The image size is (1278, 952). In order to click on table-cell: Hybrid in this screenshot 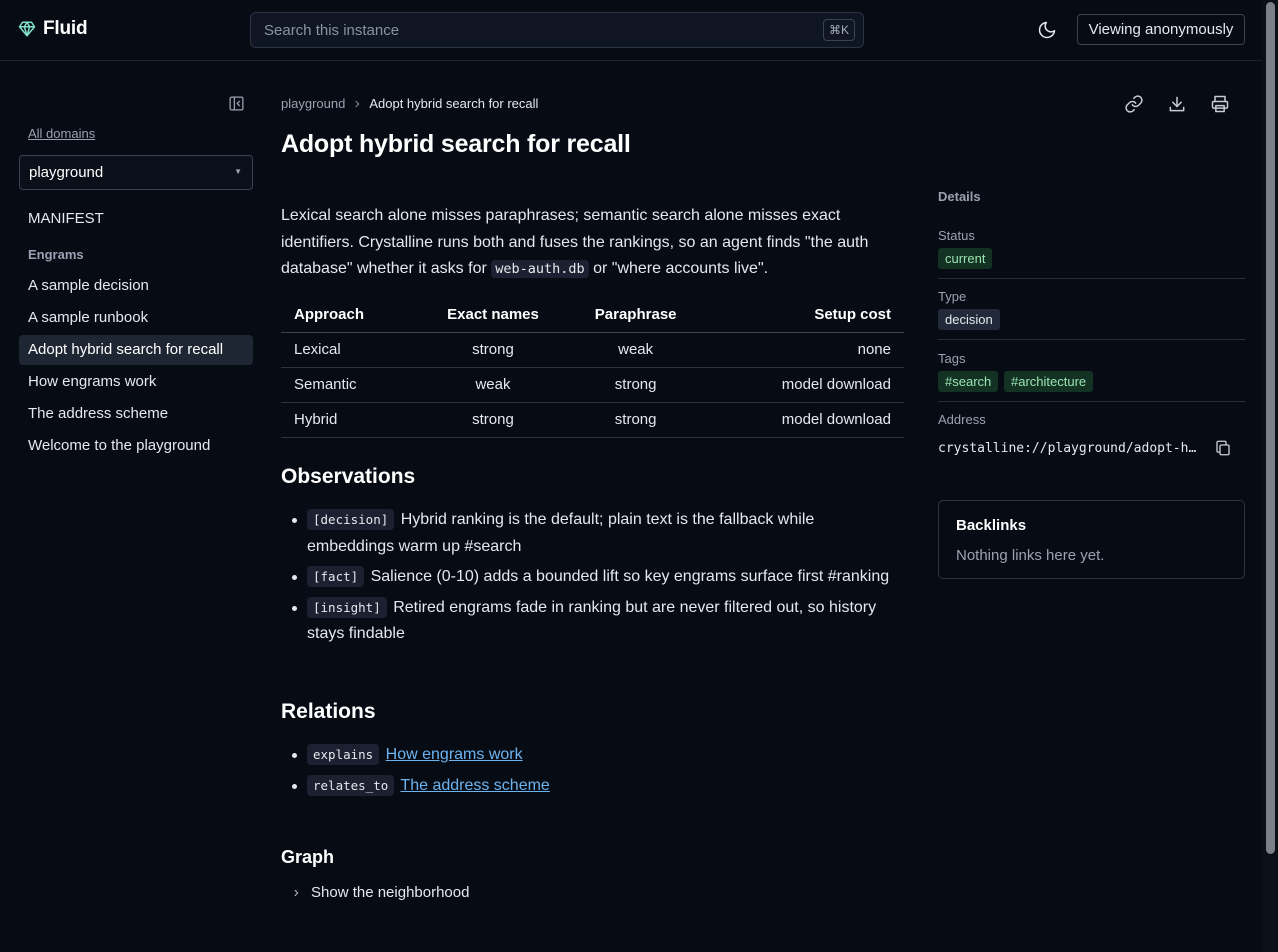, I will do `click(349, 420)`.